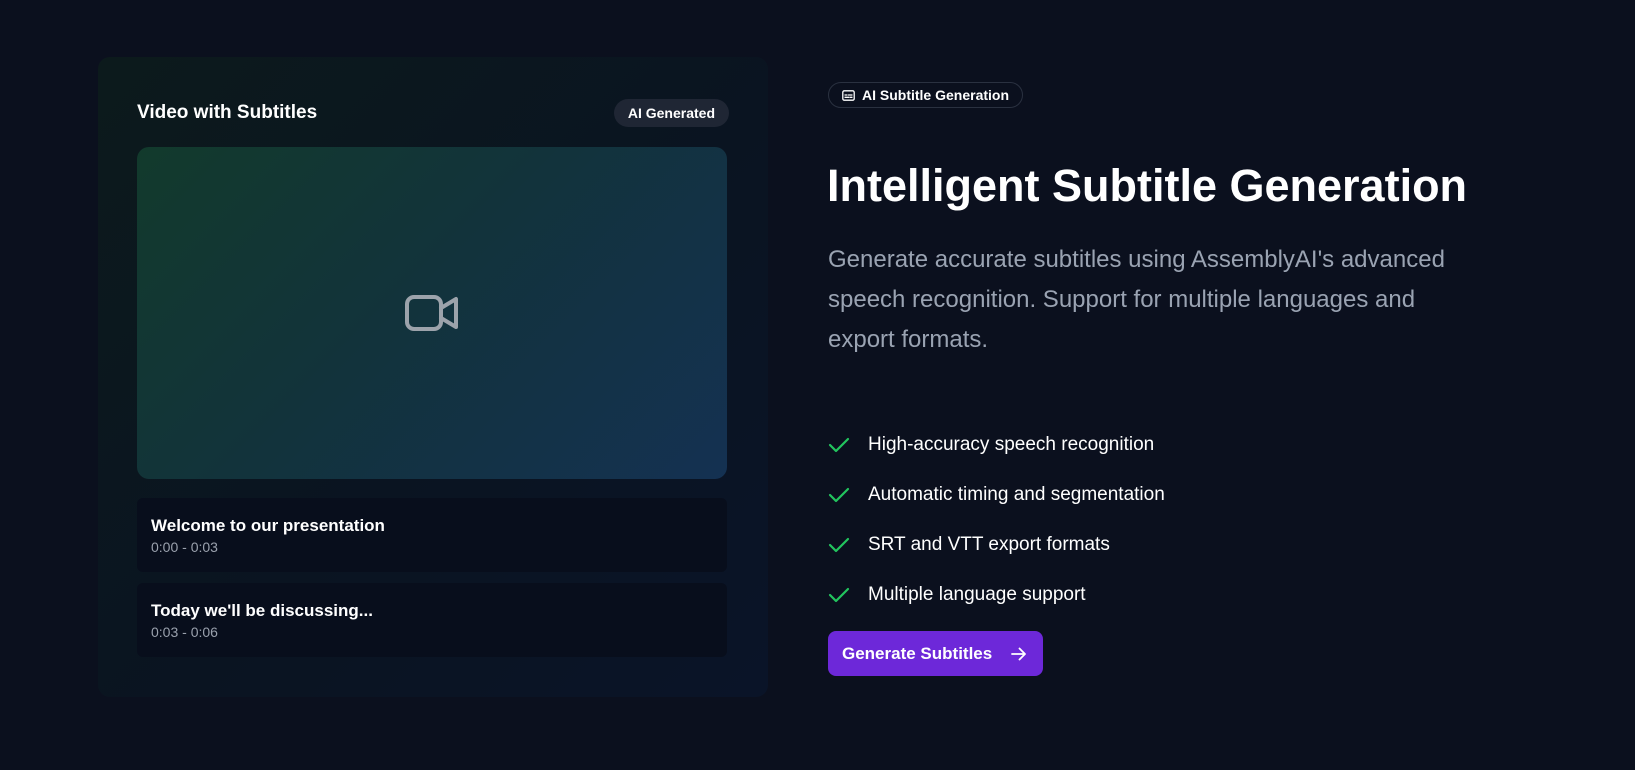  What do you see at coordinates (936, 95) in the screenshot?
I see `feature-tag-label: AI Subtitle Generation` at bounding box center [936, 95].